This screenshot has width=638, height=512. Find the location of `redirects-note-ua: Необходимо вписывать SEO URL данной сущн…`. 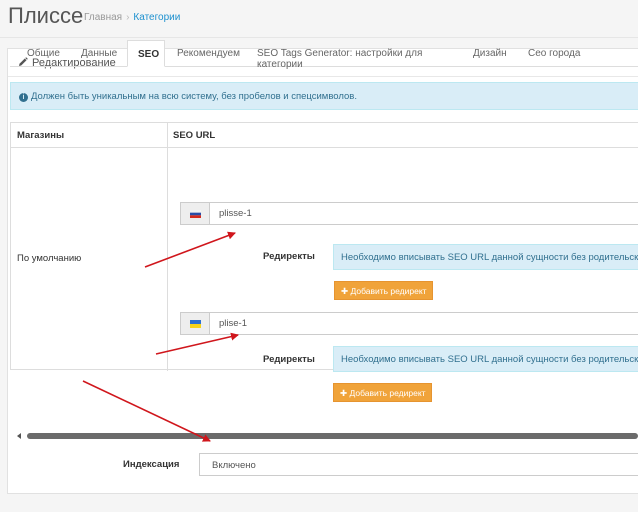

redirects-note-ua: Необходимо вписывать SEO URL данной сущн… is located at coordinates (485, 359).